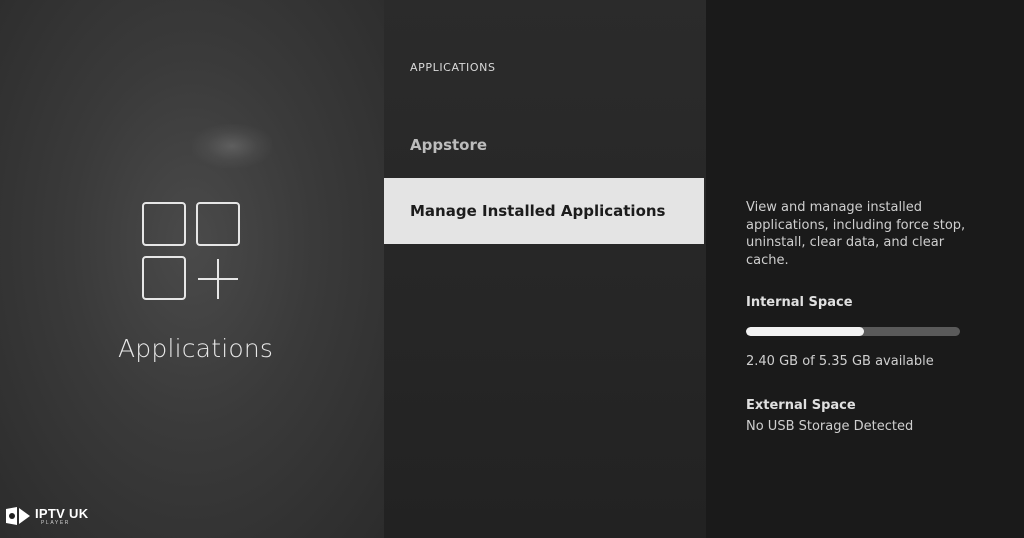 The image size is (1024, 538). Describe the element at coordinates (232, 146) in the screenshot. I see `blurred-graphic` at that location.